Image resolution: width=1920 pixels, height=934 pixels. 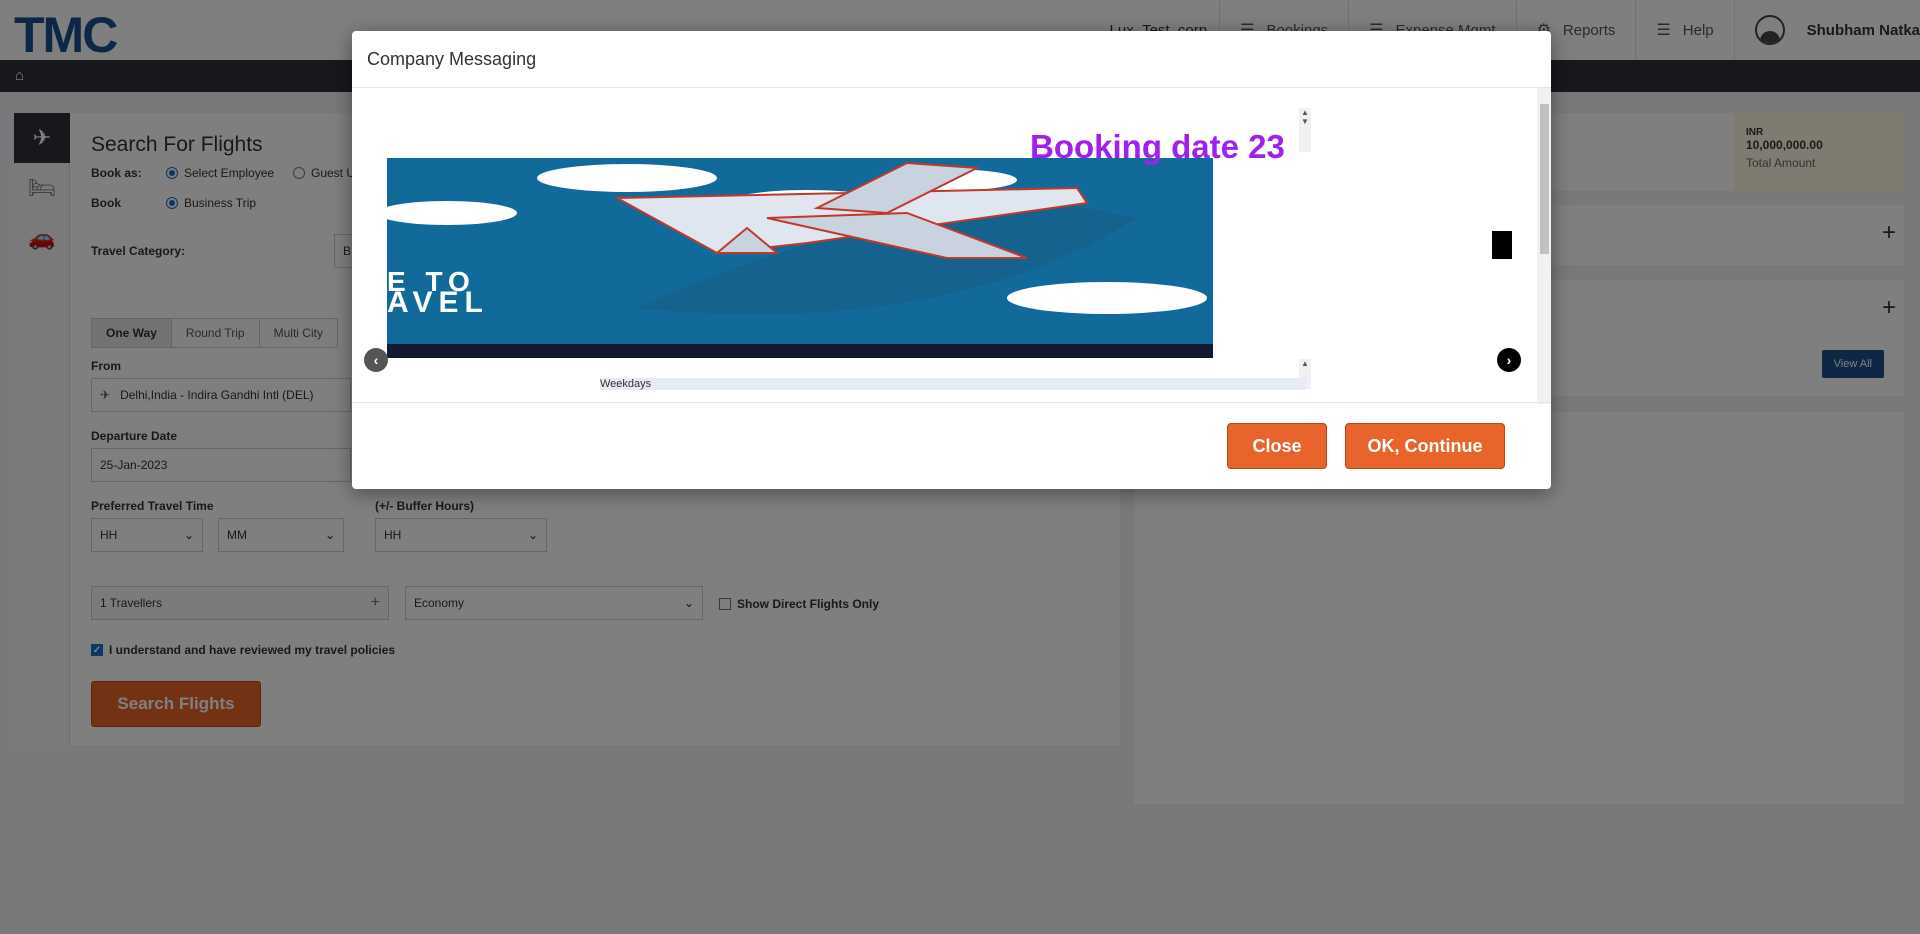 What do you see at coordinates (1277, 446) in the screenshot?
I see `close-button: Close` at bounding box center [1277, 446].